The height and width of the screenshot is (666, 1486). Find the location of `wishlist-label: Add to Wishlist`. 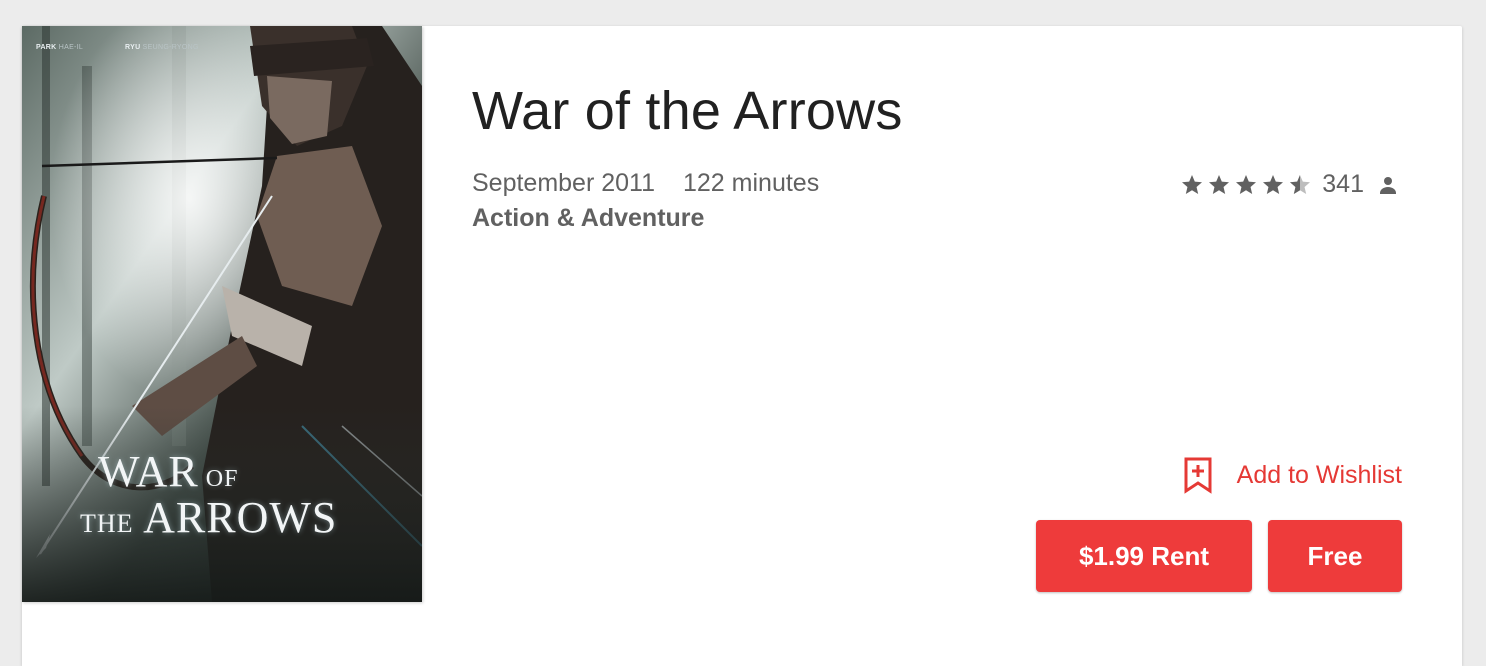

wishlist-label: Add to Wishlist is located at coordinates (1319, 474).